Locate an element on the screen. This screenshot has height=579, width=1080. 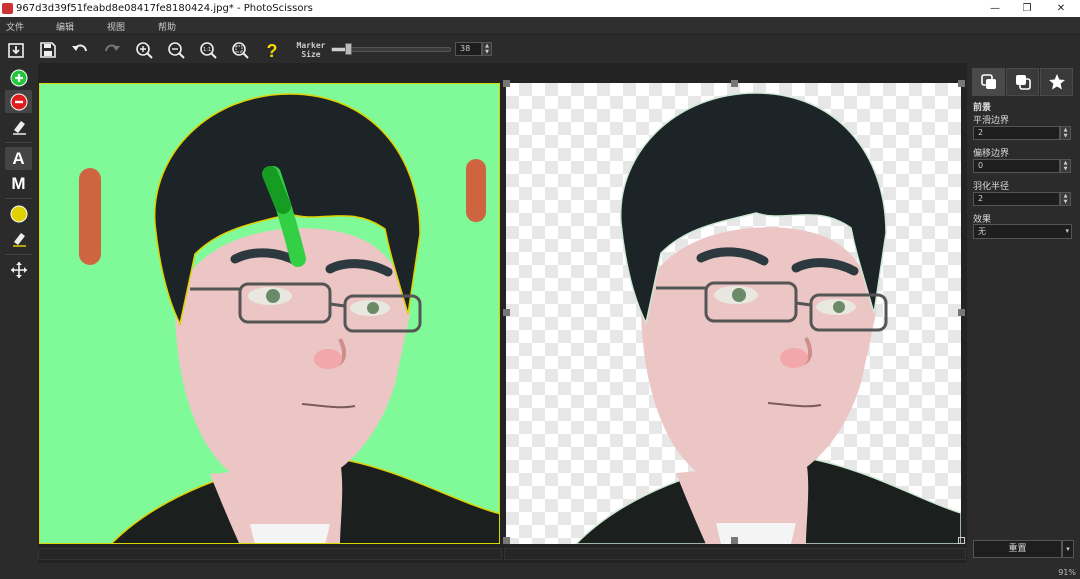
menu-file: 文件 is located at coordinates (15, 26).